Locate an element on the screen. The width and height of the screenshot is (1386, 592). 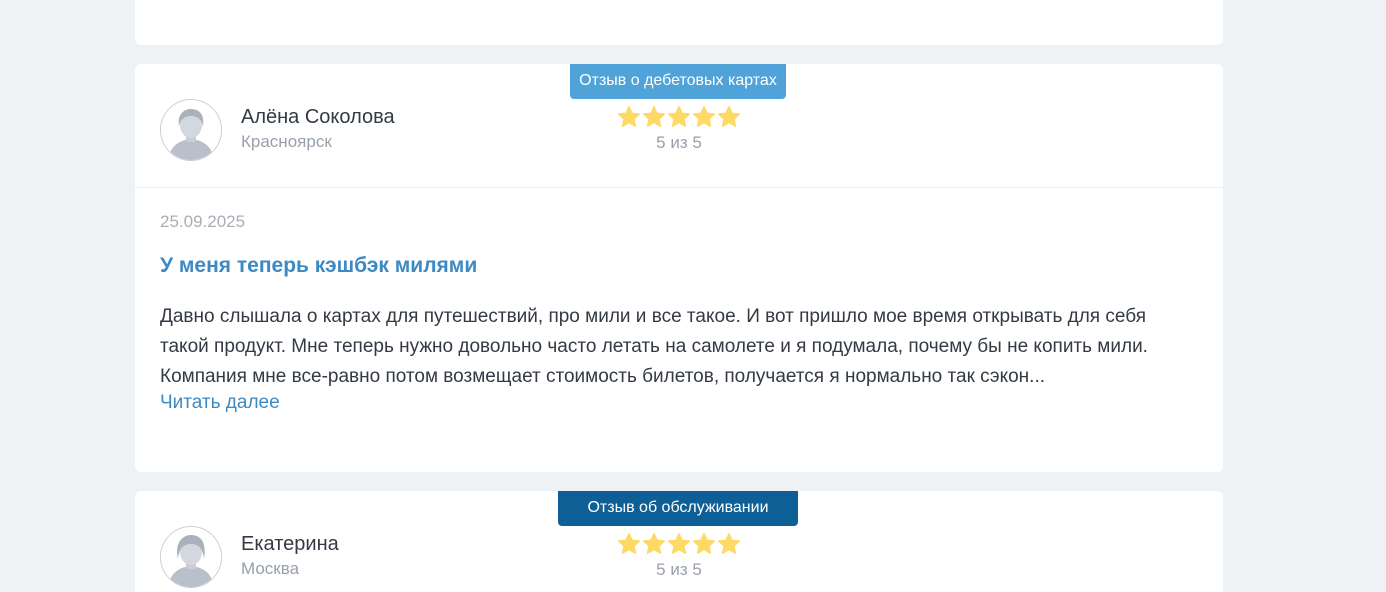
author-city: Красноярск is located at coordinates (286, 141).